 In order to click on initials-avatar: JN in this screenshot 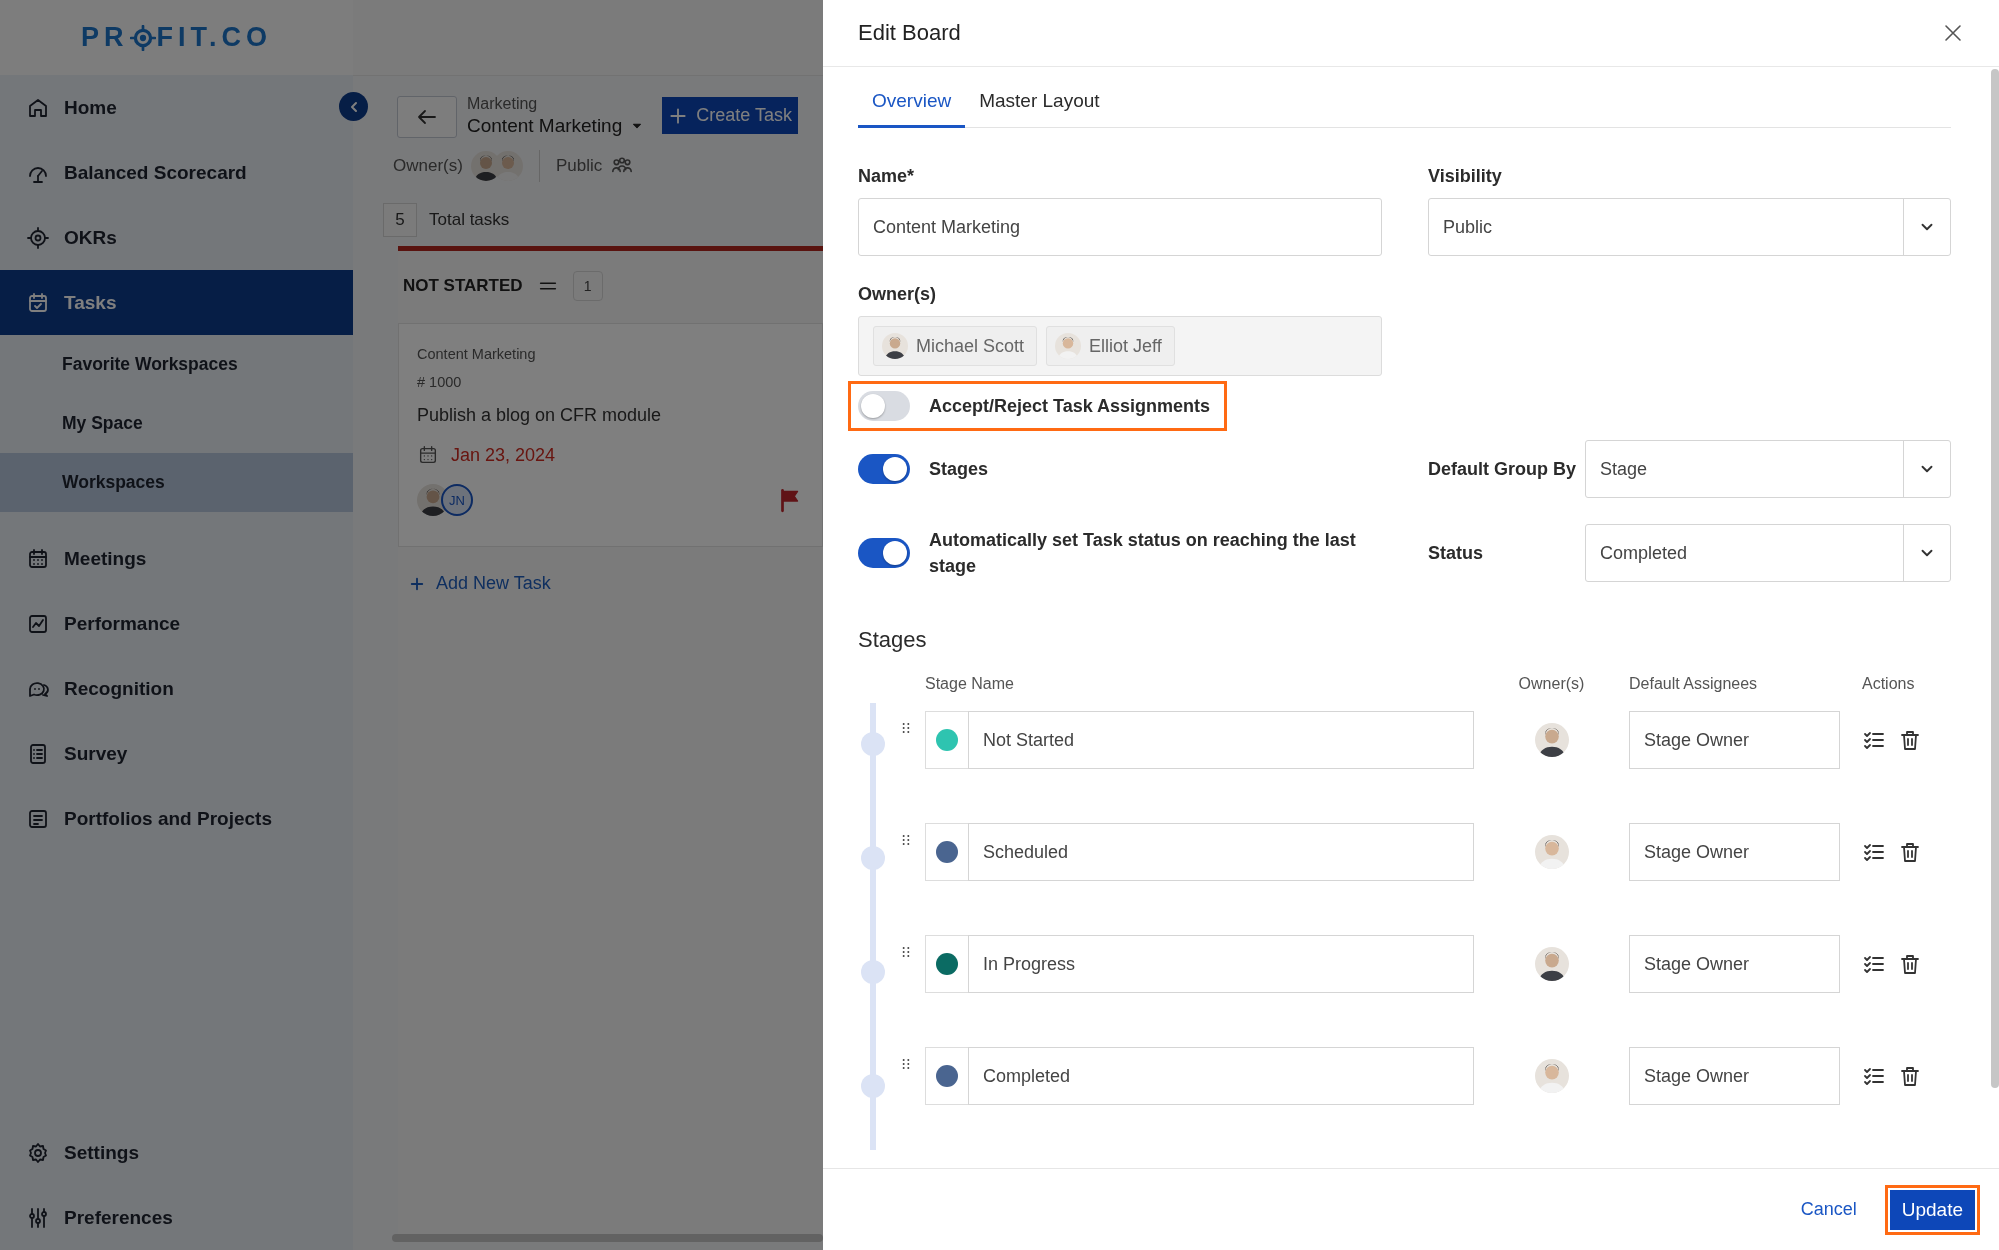, I will do `click(457, 500)`.